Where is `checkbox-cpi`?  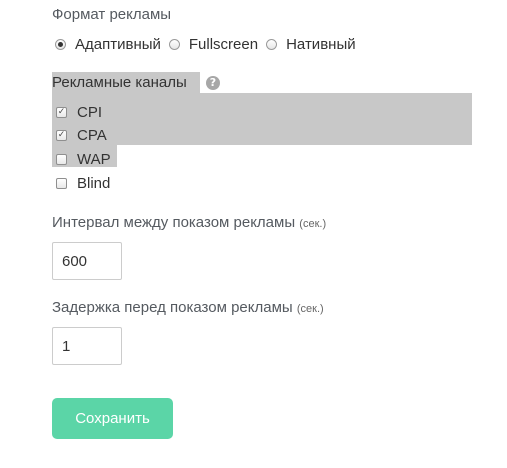 checkbox-cpi is located at coordinates (61, 112).